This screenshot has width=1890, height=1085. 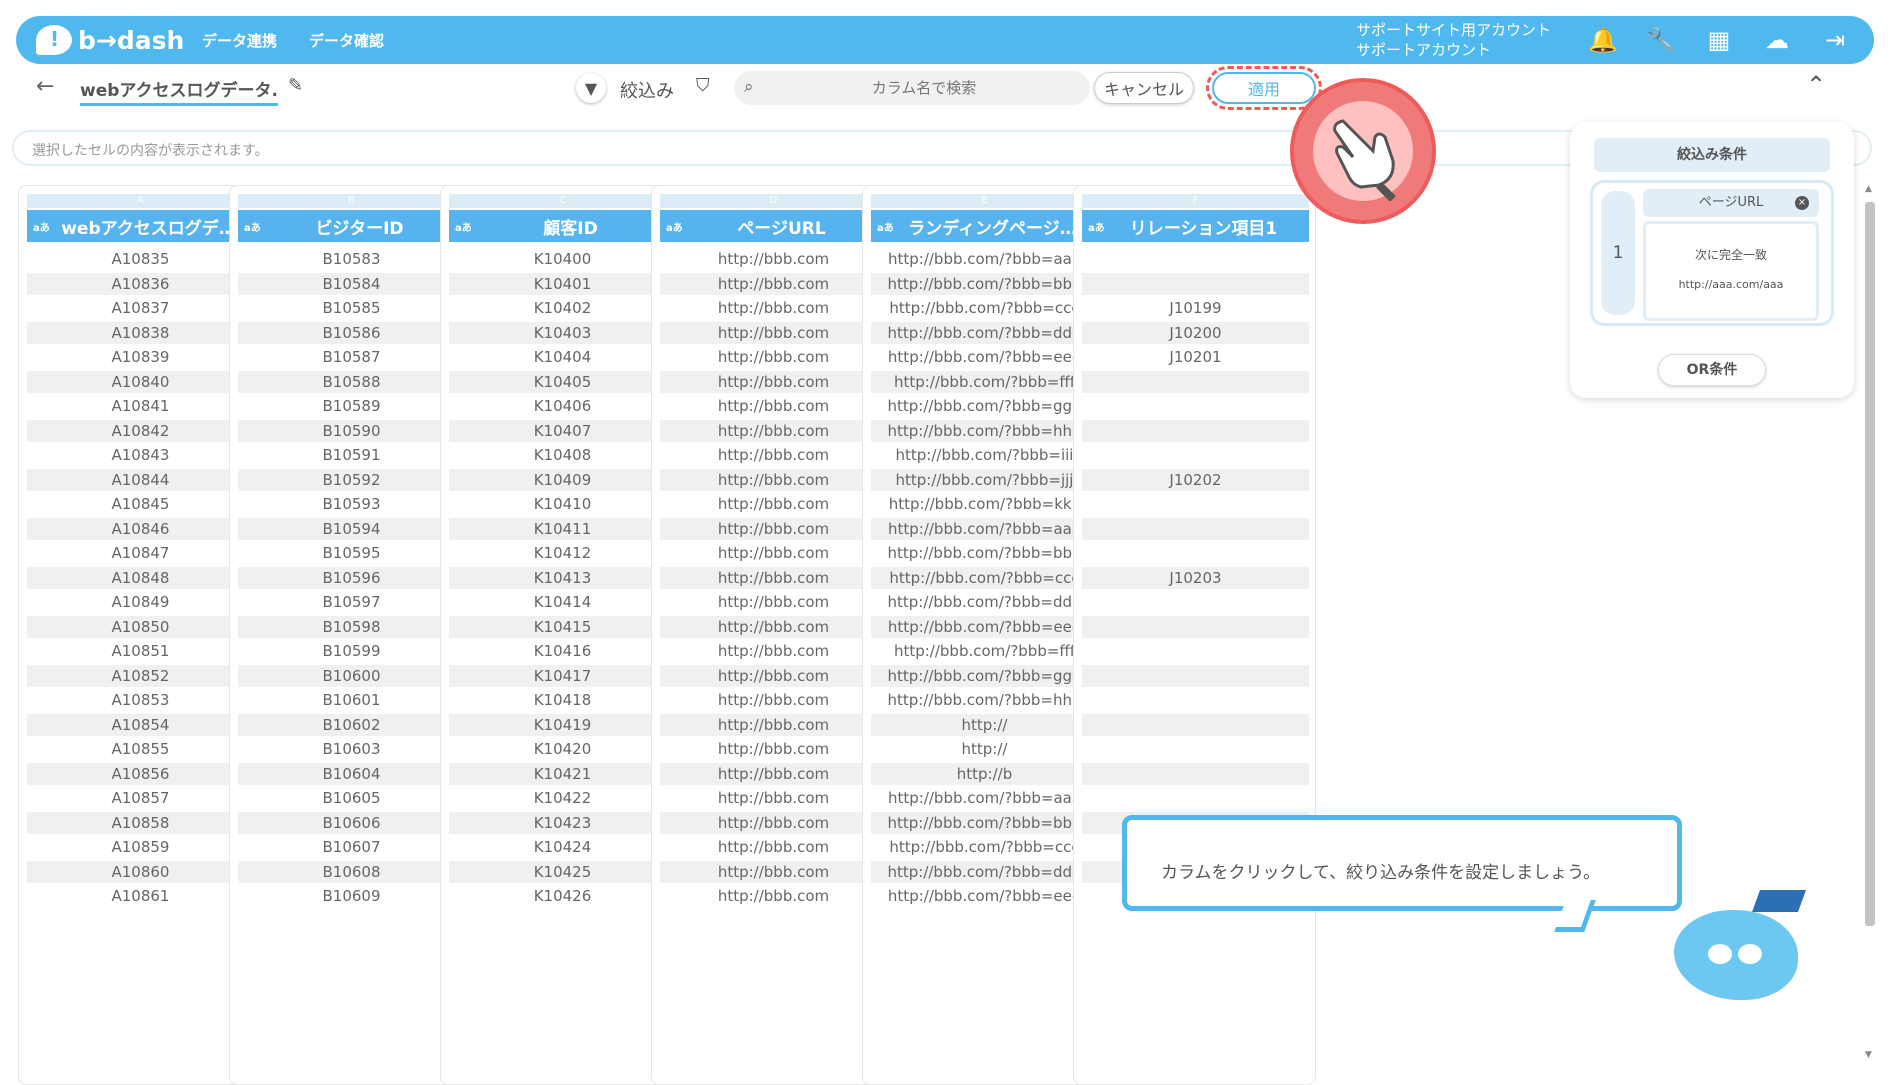 I want to click on table-cell: B10587, so click(x=351, y=357).